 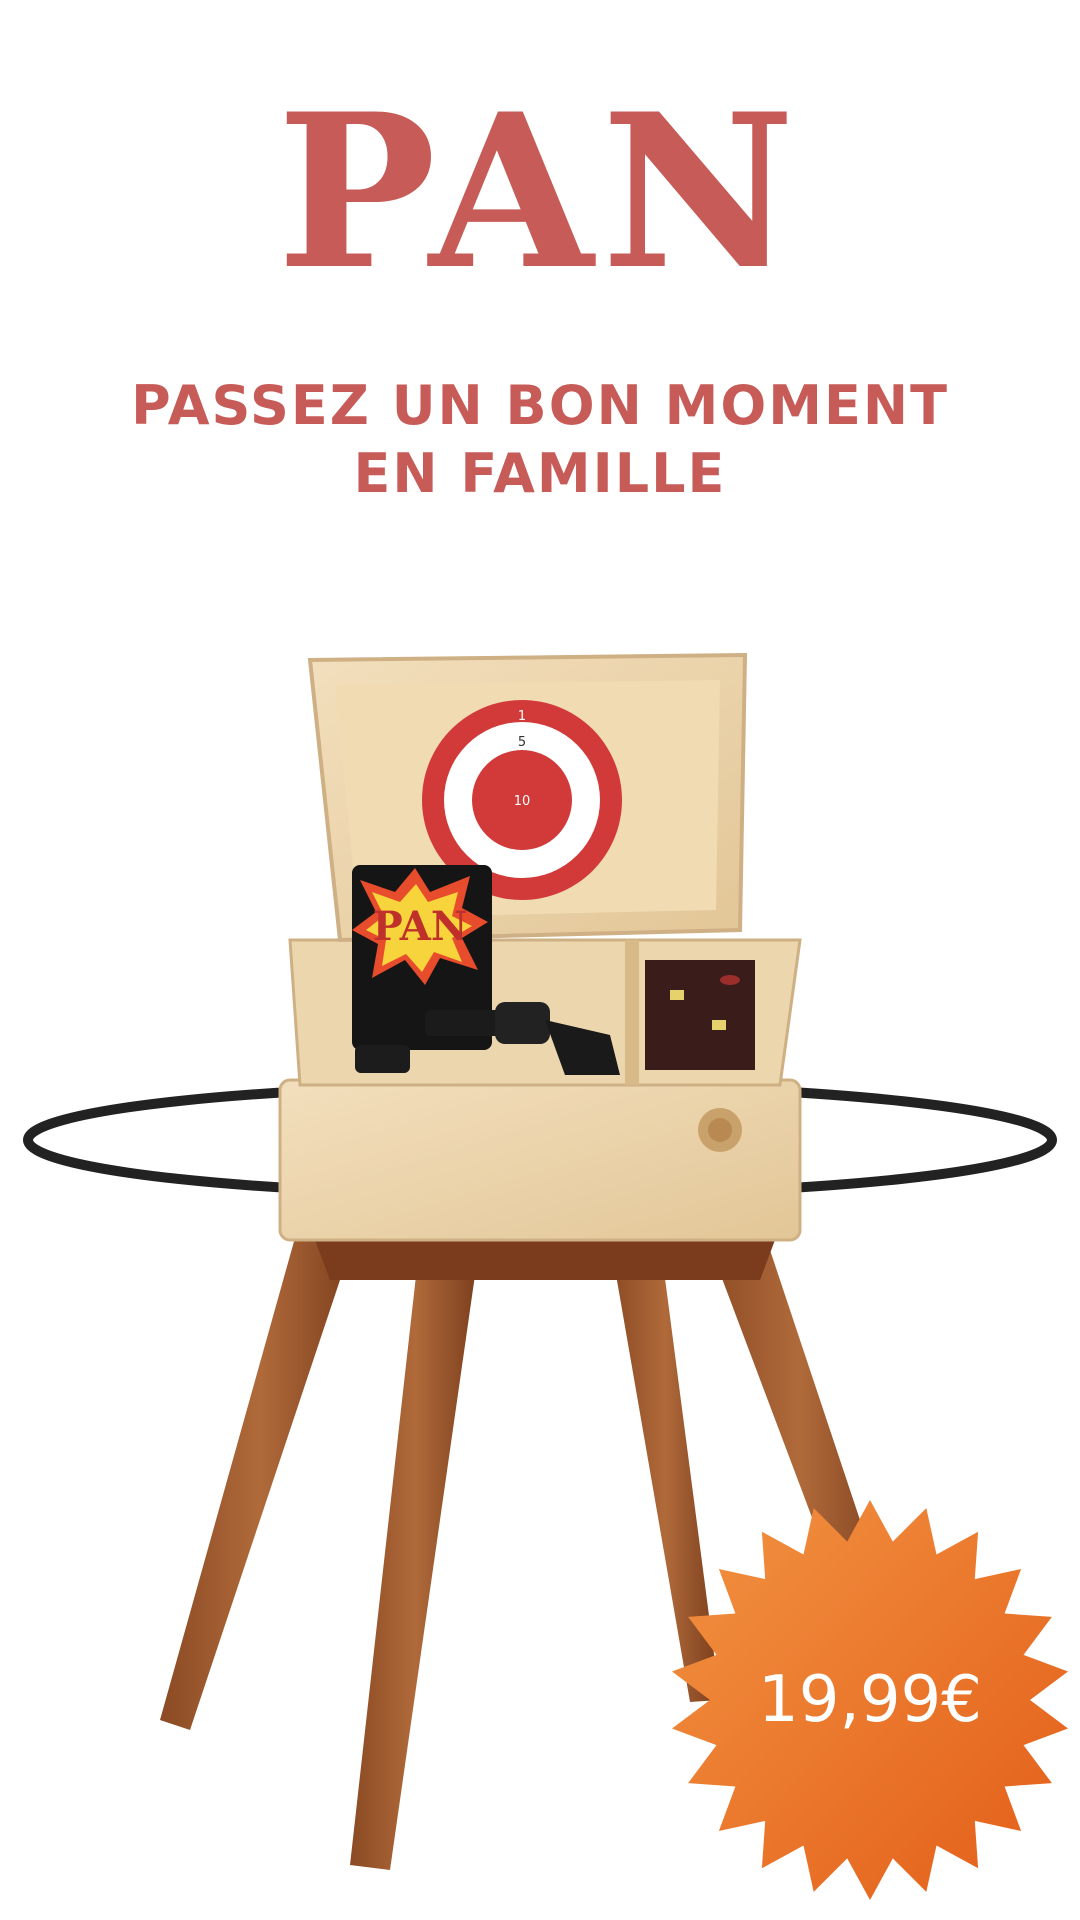 I want to click on cap-box-body, so click(x=700, y=1015).